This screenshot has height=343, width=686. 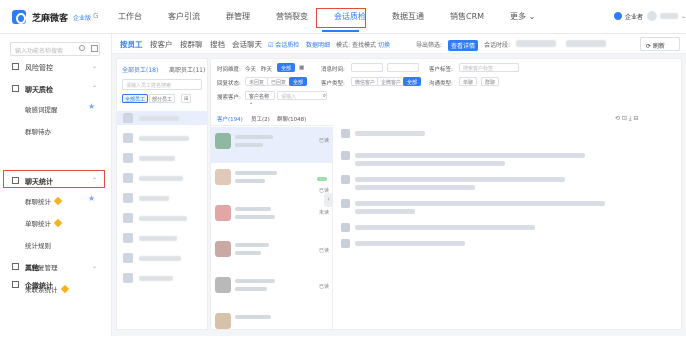 I want to click on tab-by-group: 按群聊, so click(x=191, y=44).